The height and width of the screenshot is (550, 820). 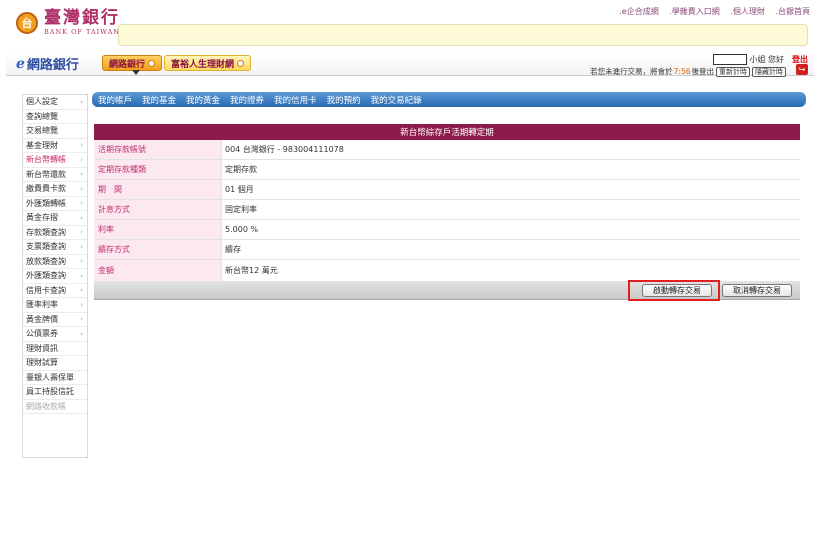 I want to click on sidebar-item: 理財試算, so click(x=55, y=363).